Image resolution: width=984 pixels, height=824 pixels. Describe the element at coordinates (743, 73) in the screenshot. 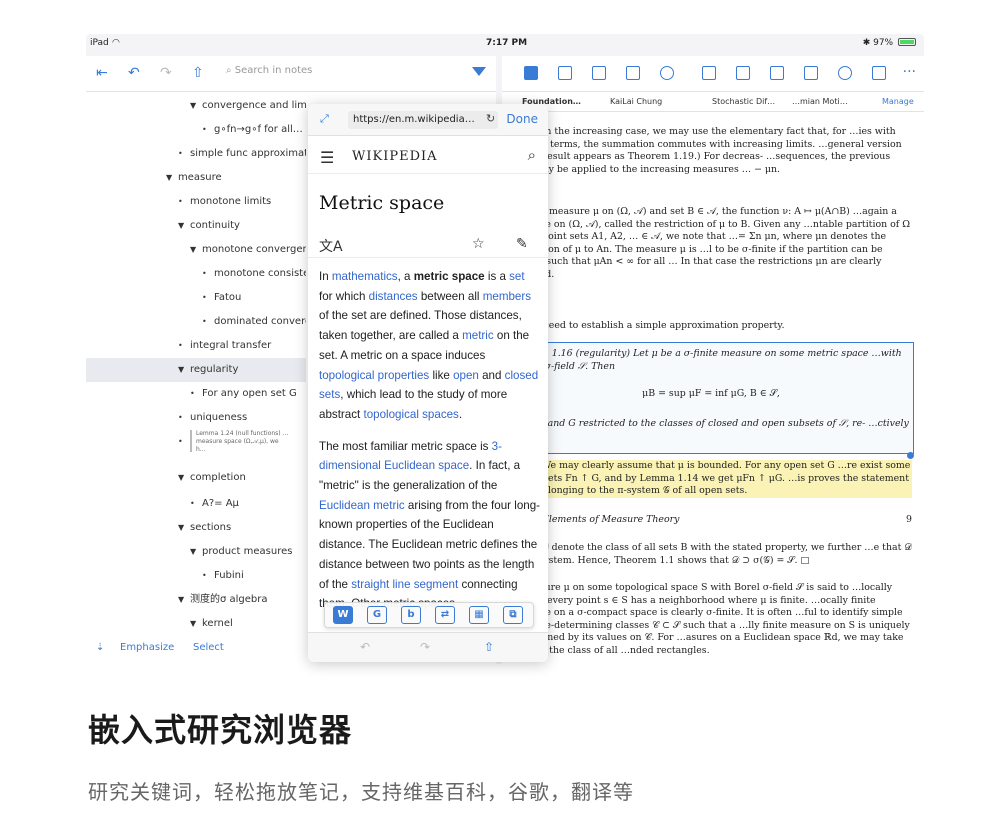

I see `highlighter-icon` at that location.